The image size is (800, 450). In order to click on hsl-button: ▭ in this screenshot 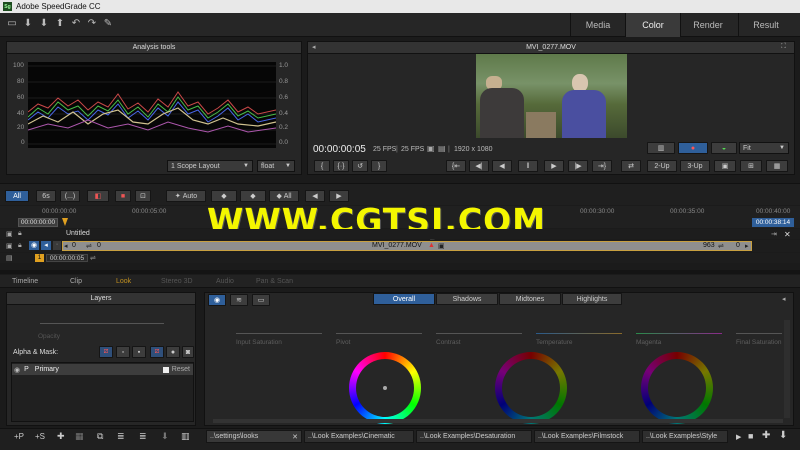, I will do `click(261, 300)`.